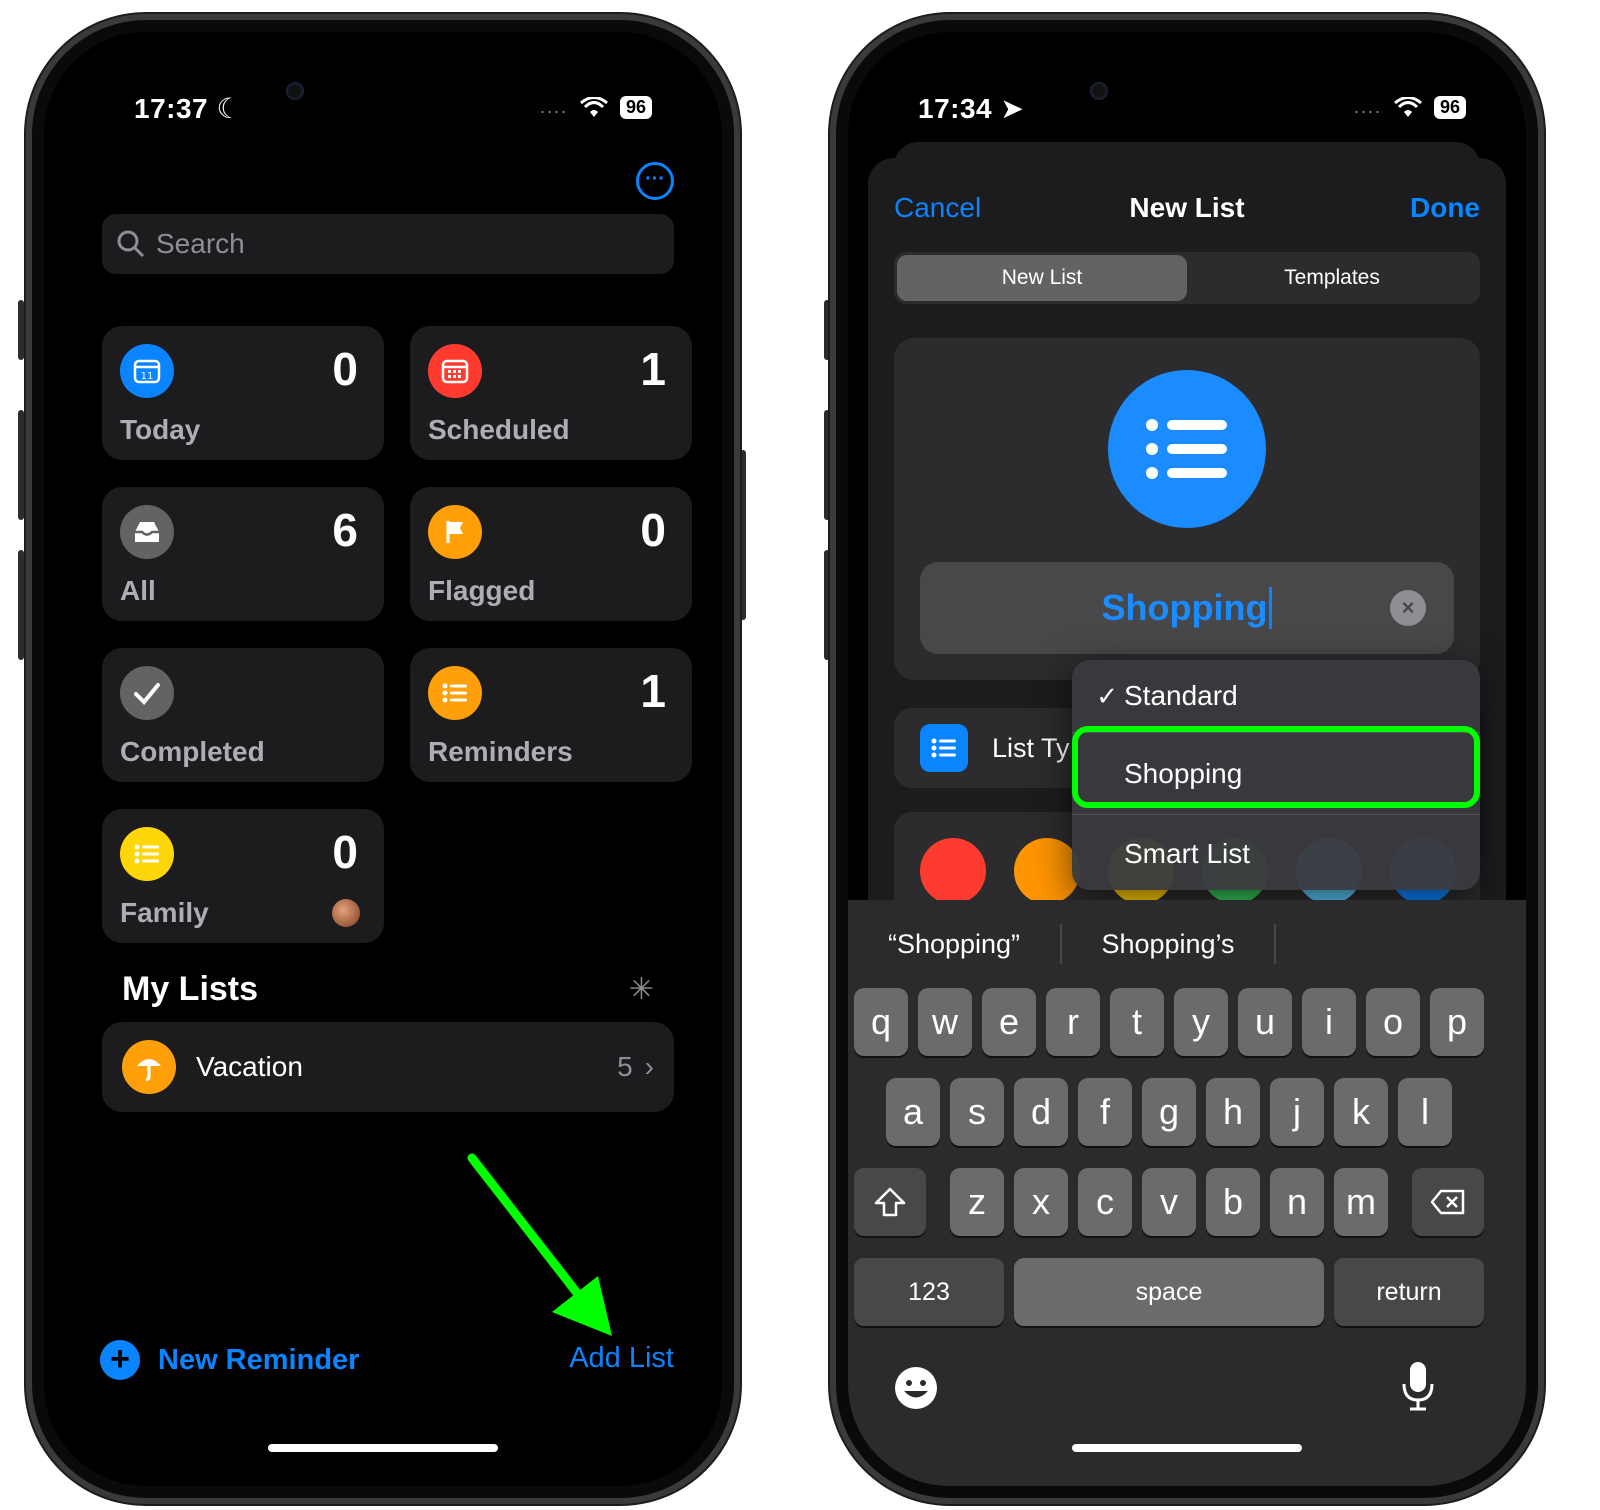 The height and width of the screenshot is (1510, 1600). What do you see at coordinates (1457, 1022) in the screenshot?
I see `key-p: p` at bounding box center [1457, 1022].